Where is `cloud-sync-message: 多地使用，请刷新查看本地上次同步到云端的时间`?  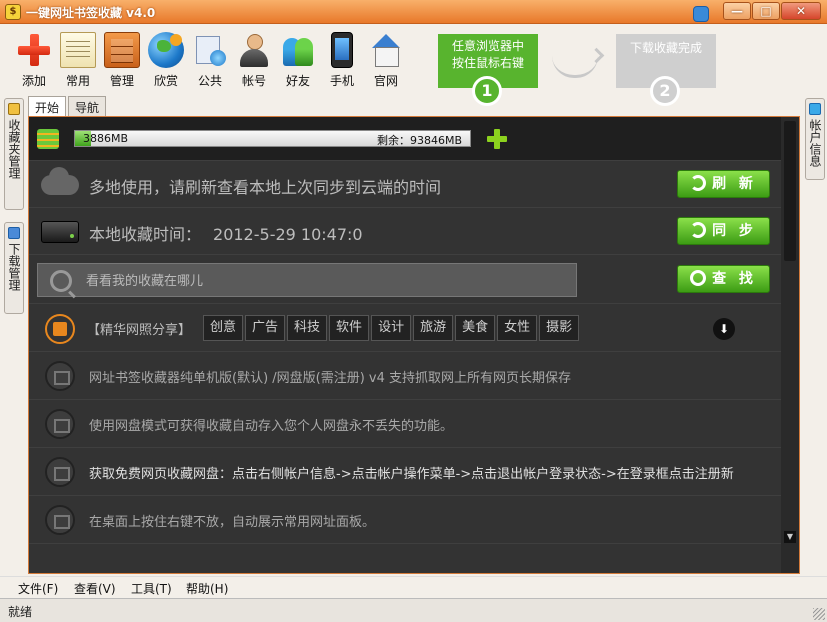
cloud-sync-message: 多地使用，请刷新查看本地上次同步到云端的时间 is located at coordinates (265, 187).